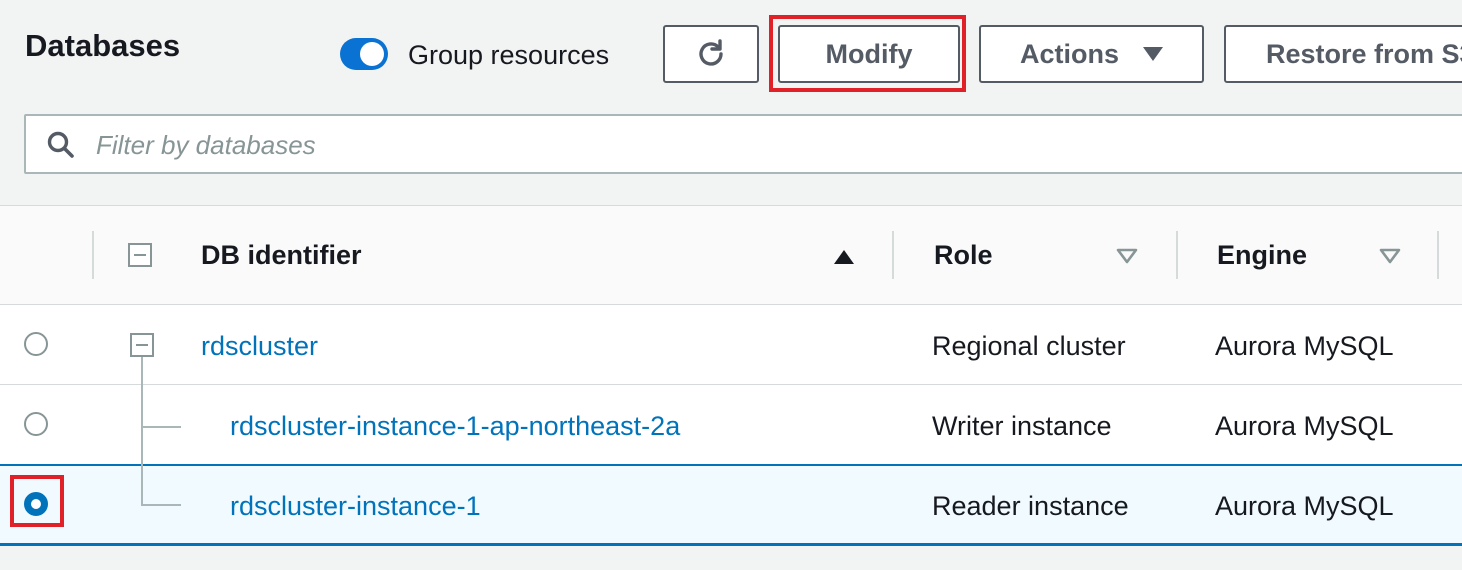 This screenshot has height=570, width=1462. I want to click on toggle-knob, so click(372, 54).